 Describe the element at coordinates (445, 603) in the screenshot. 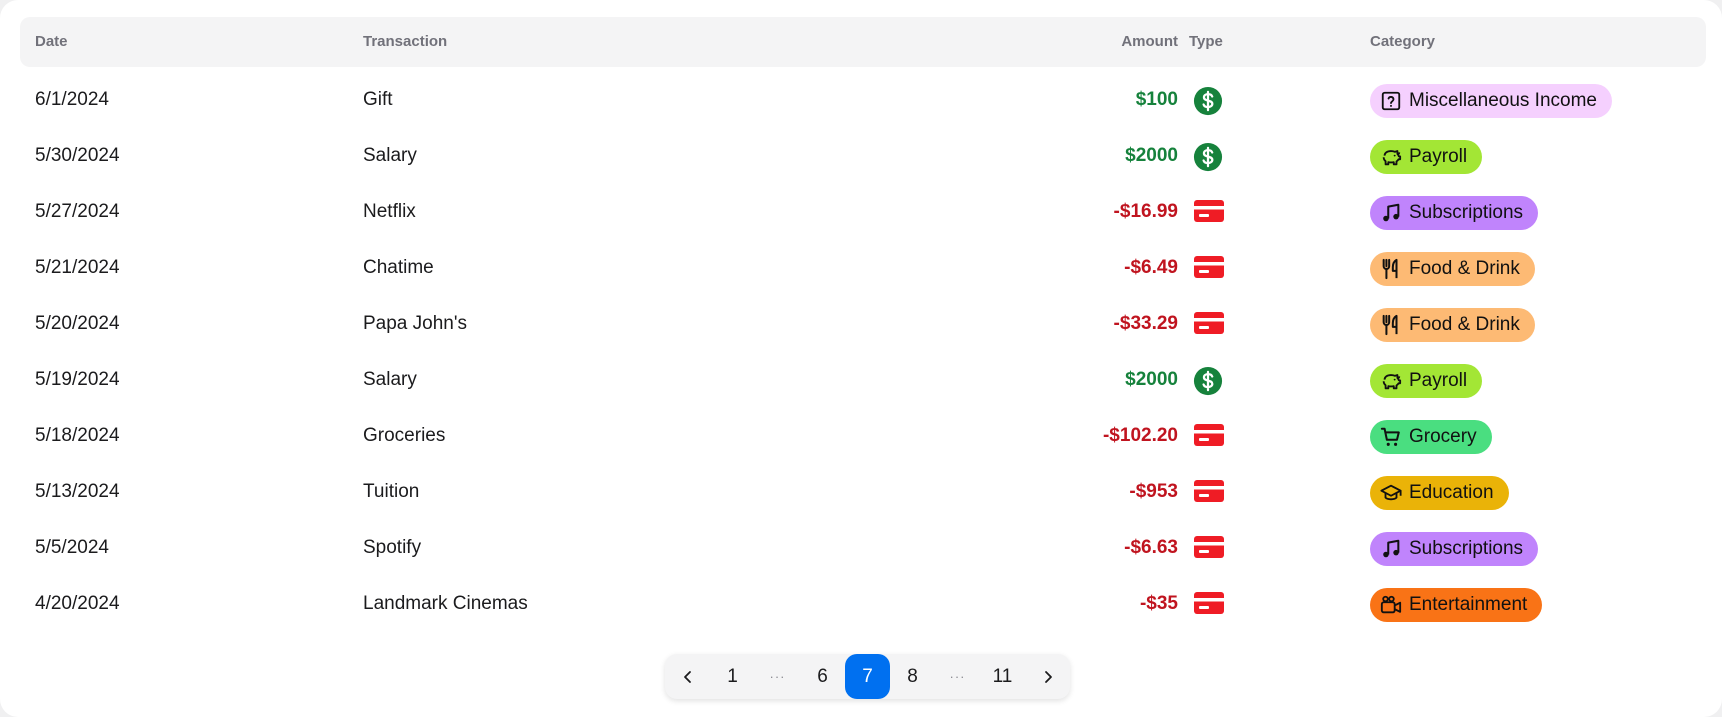

I see `transaction-cell: Landmark Cinemas` at that location.